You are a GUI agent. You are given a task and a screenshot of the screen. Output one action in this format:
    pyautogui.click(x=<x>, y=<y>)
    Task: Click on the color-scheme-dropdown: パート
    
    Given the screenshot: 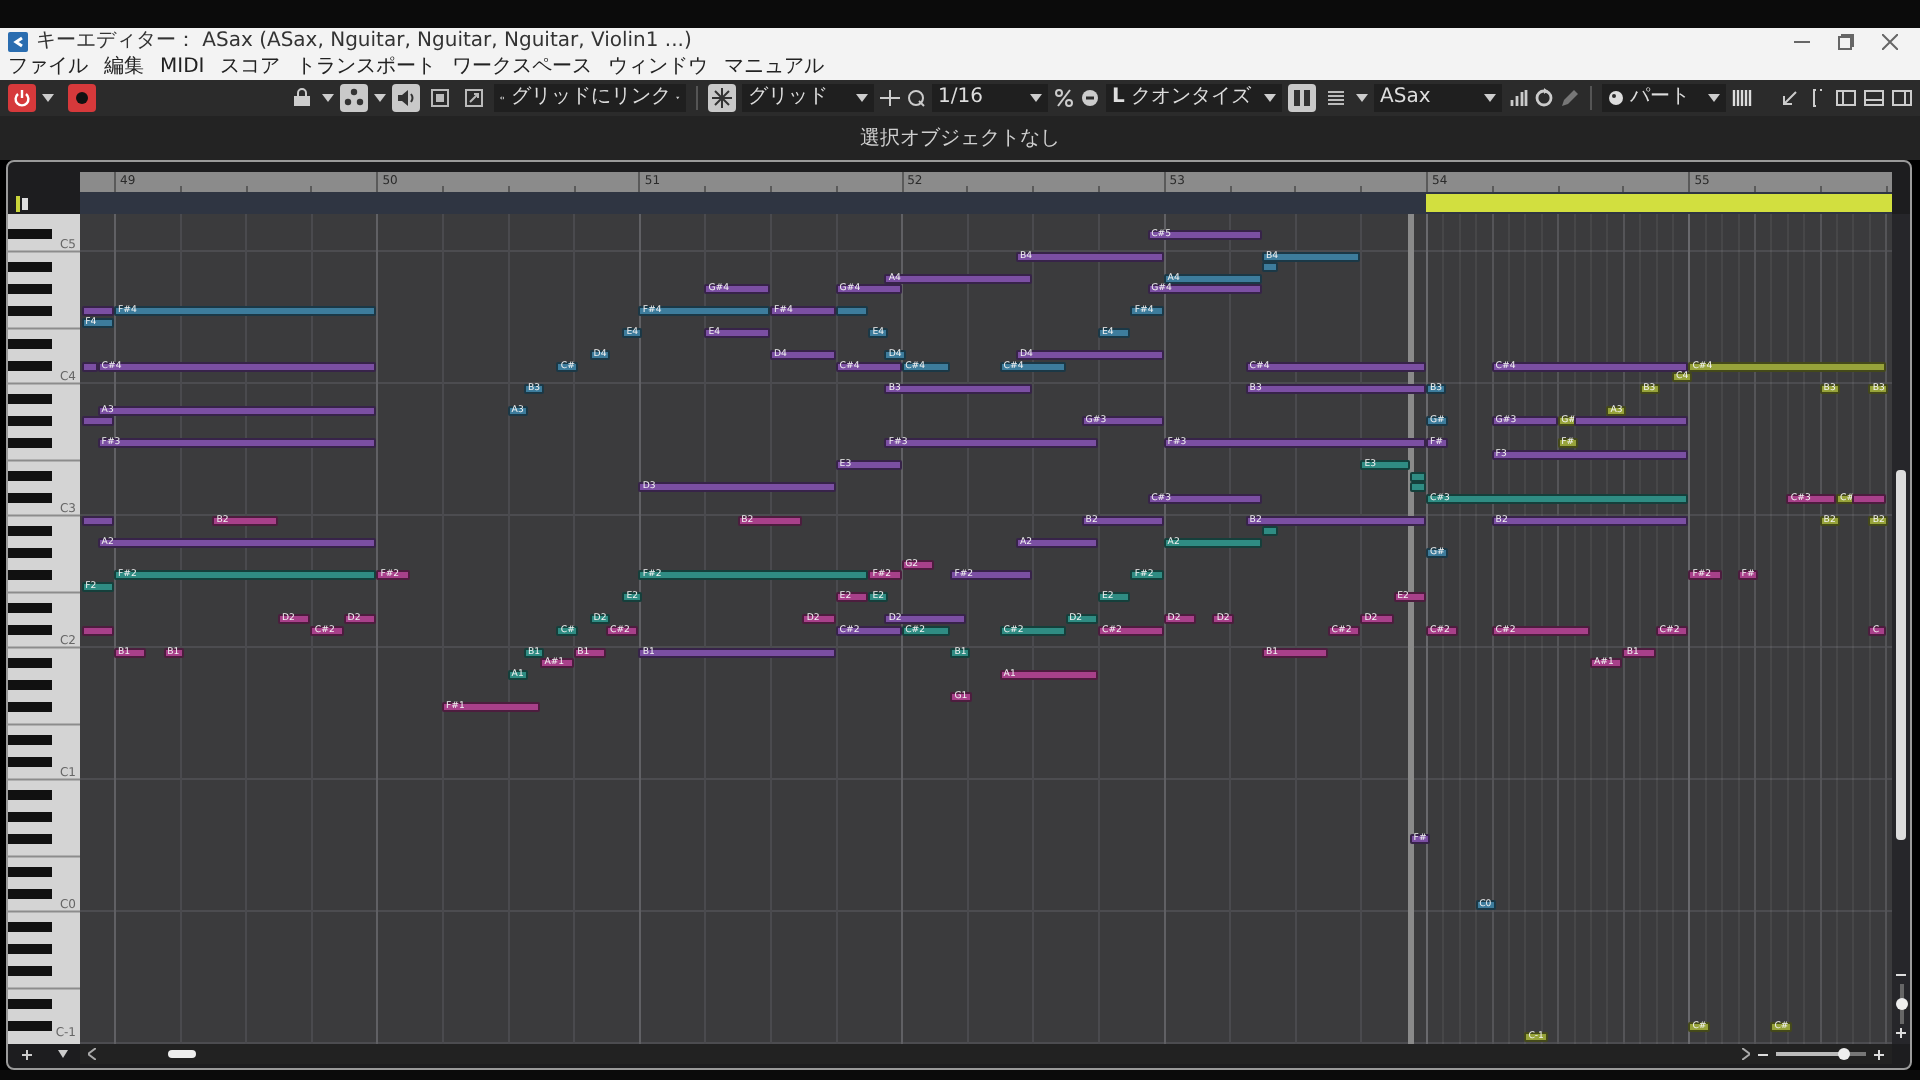 What is the action you would take?
    pyautogui.click(x=1664, y=98)
    